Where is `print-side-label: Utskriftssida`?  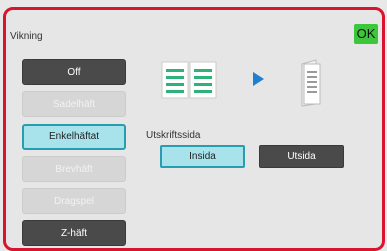
print-side-label: Utskriftssida is located at coordinates (173, 135).